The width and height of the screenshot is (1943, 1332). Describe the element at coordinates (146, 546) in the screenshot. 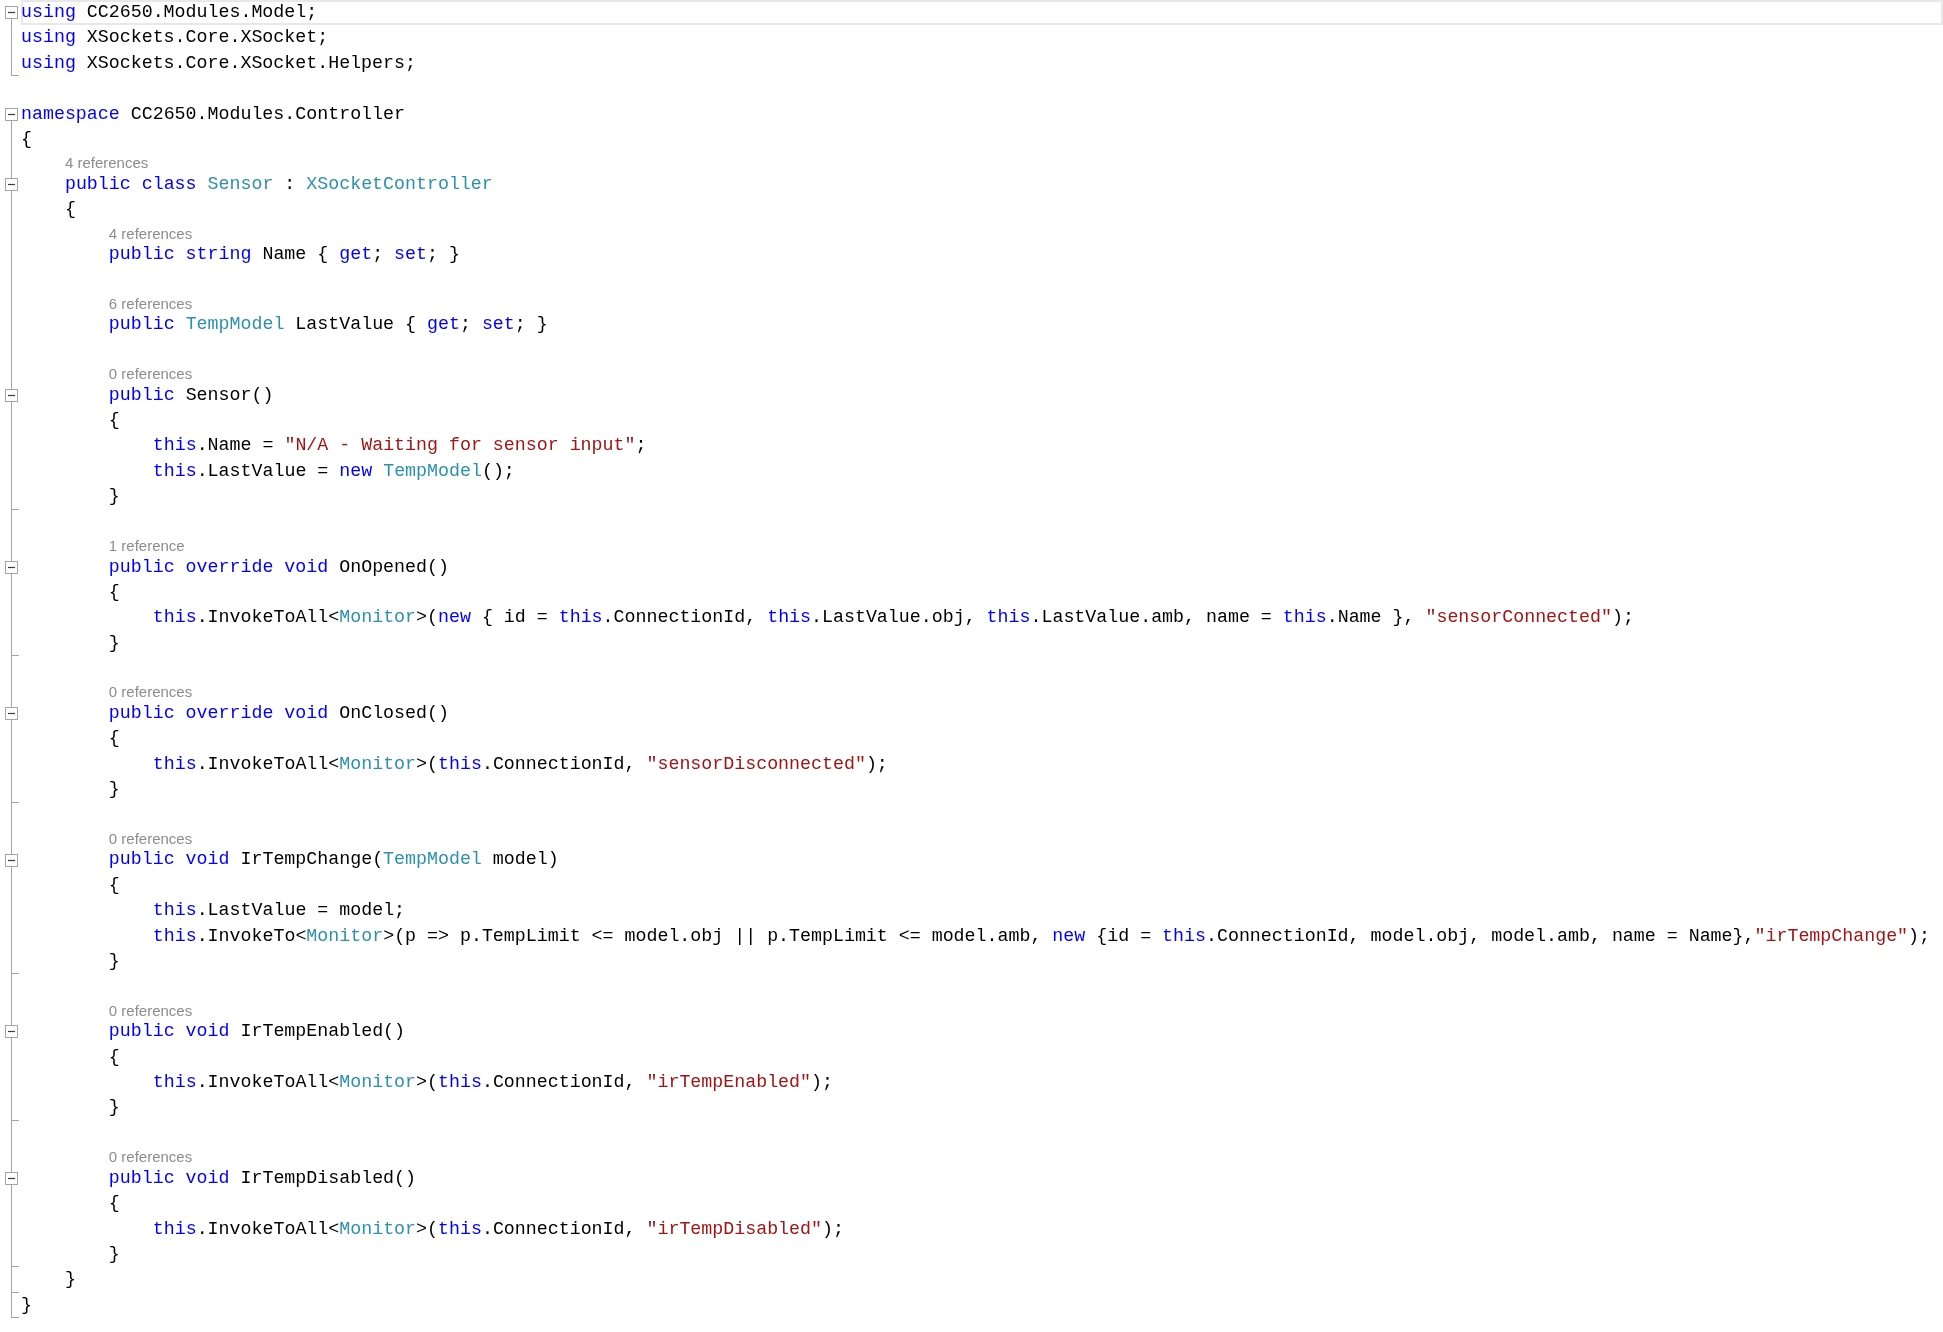

I see `reference-count-link: 1 reference` at that location.